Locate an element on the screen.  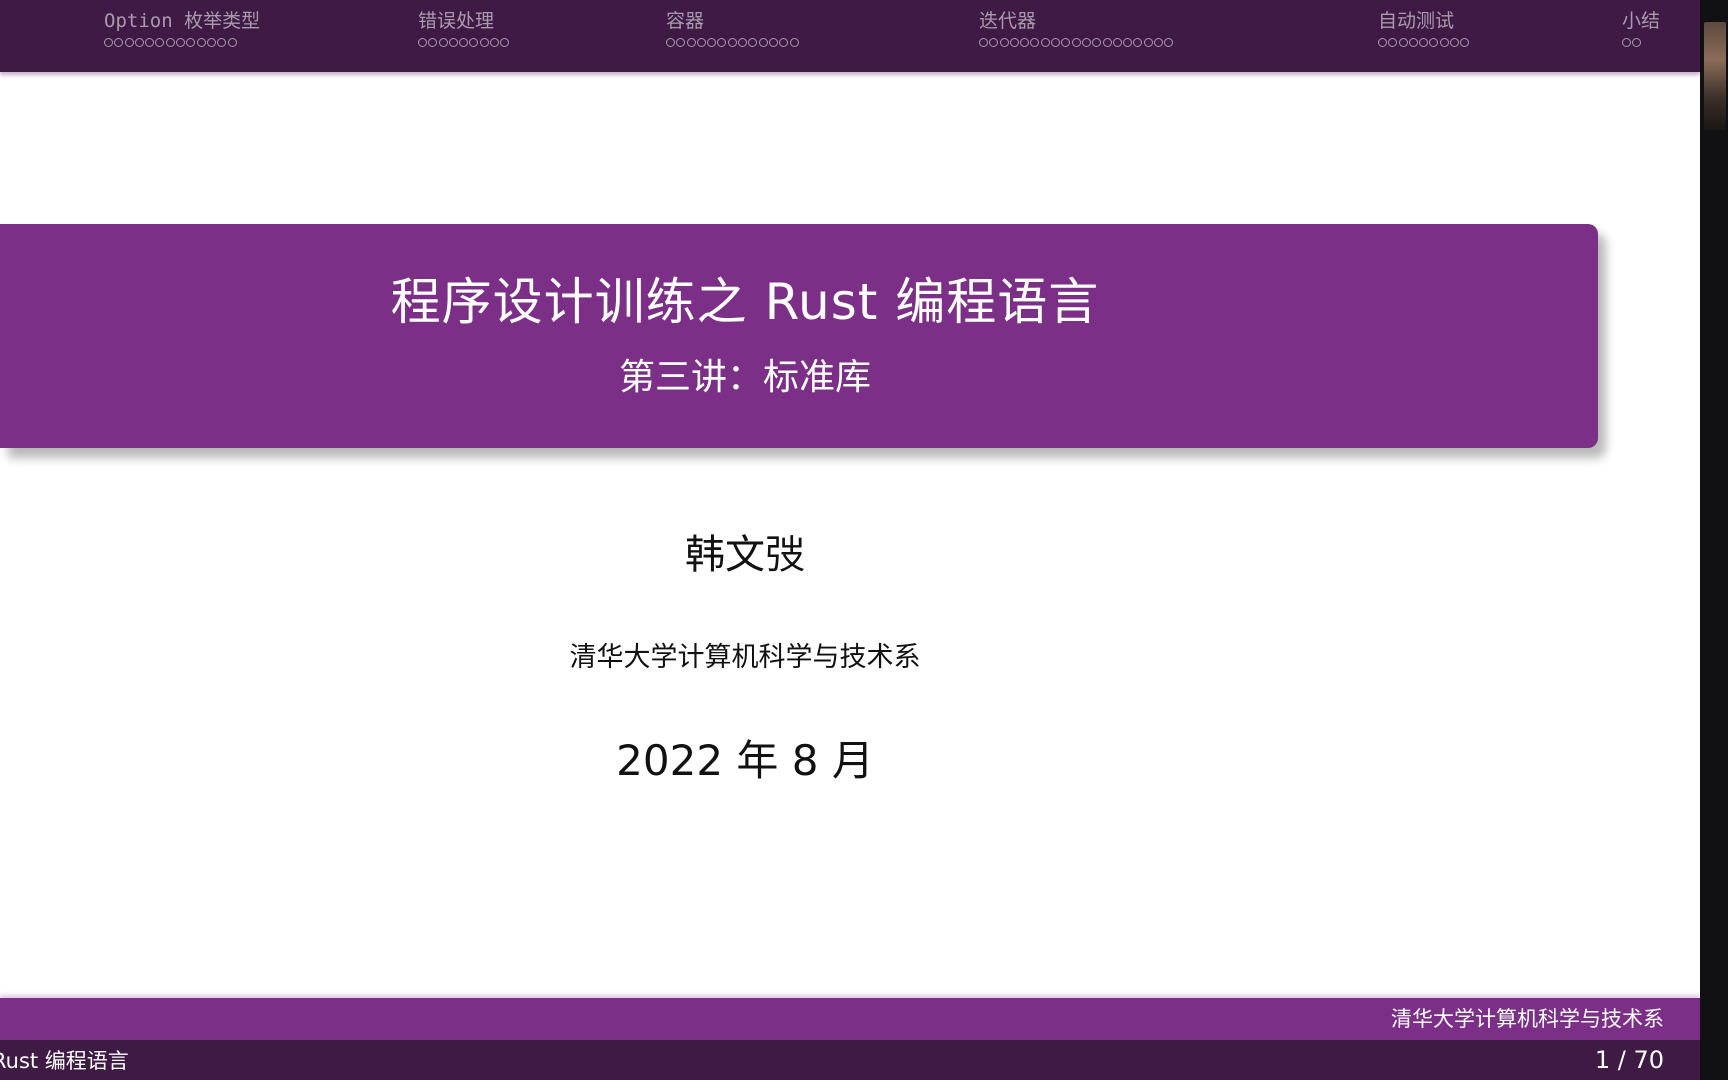
page-indicator: 1 / 70 is located at coordinates (1629, 1060).